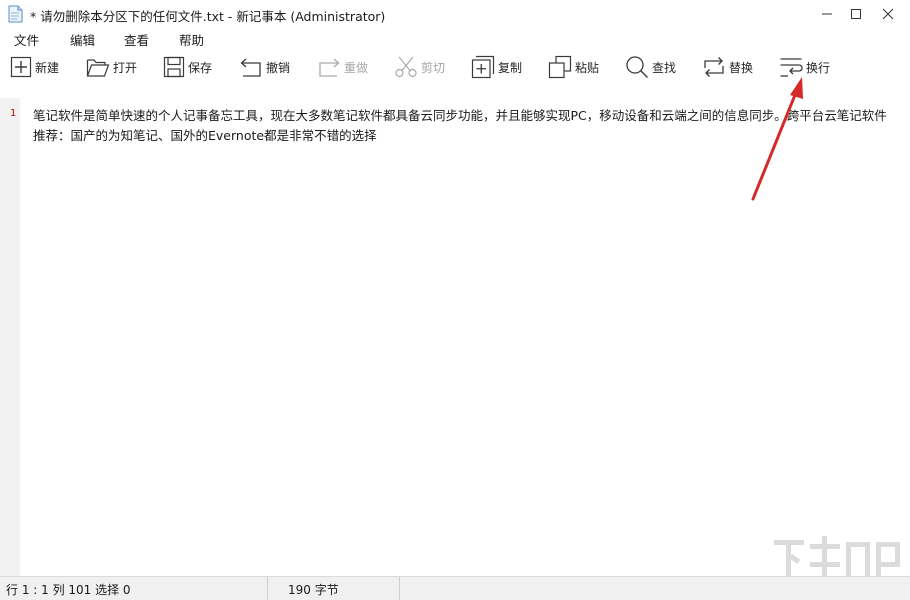 This screenshot has height=600, width=910. Describe the element at coordinates (13, 113) in the screenshot. I see `line-number: 1` at that location.